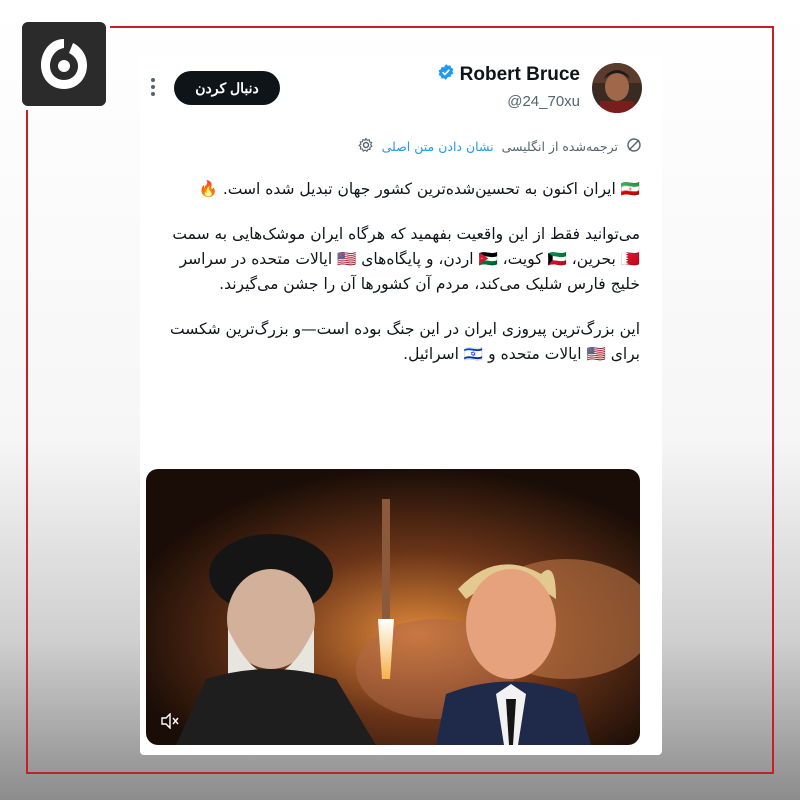 Image resolution: width=800 pixels, height=800 pixels. What do you see at coordinates (170, 722) in the screenshot?
I see `mute-icon` at bounding box center [170, 722].